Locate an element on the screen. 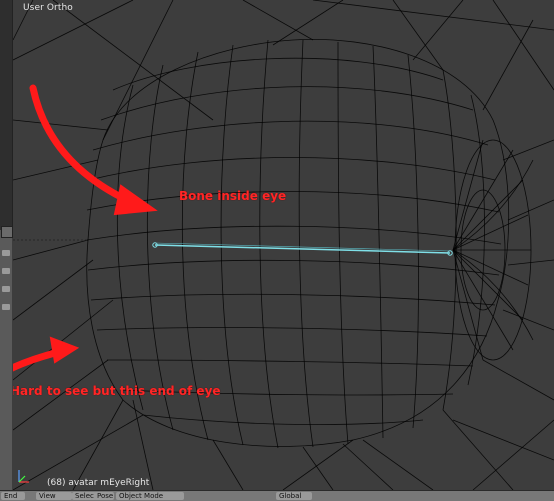 The height and width of the screenshot is (501, 554). end-button: End is located at coordinates (13, 496).